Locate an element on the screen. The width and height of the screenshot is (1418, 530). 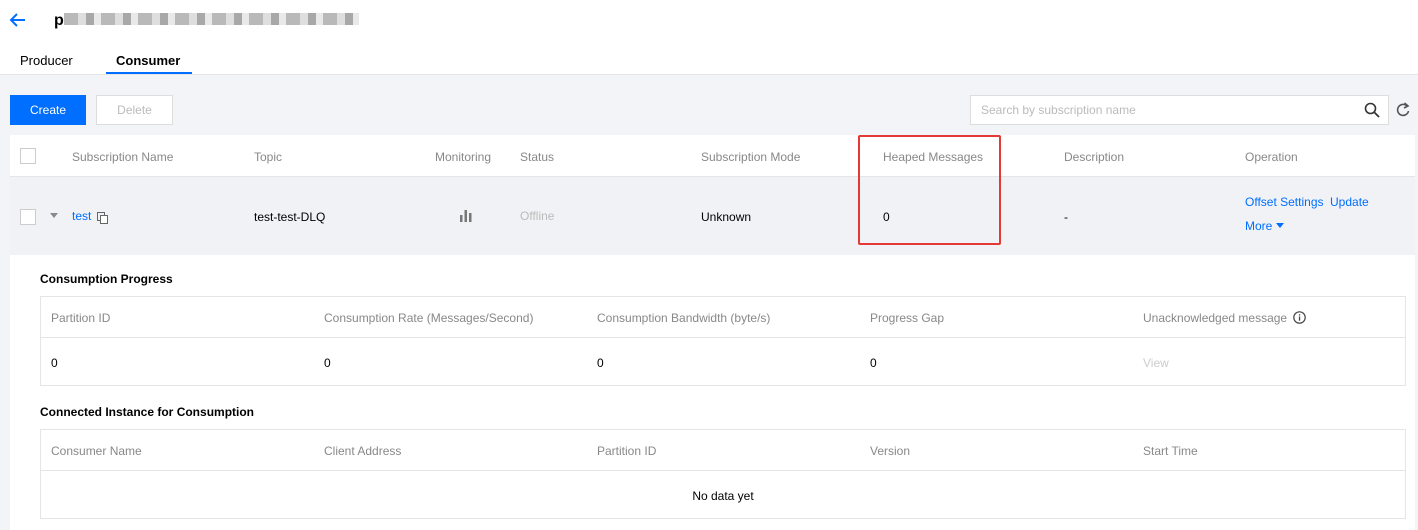
col-partition-id: Partition ID is located at coordinates (81, 318).